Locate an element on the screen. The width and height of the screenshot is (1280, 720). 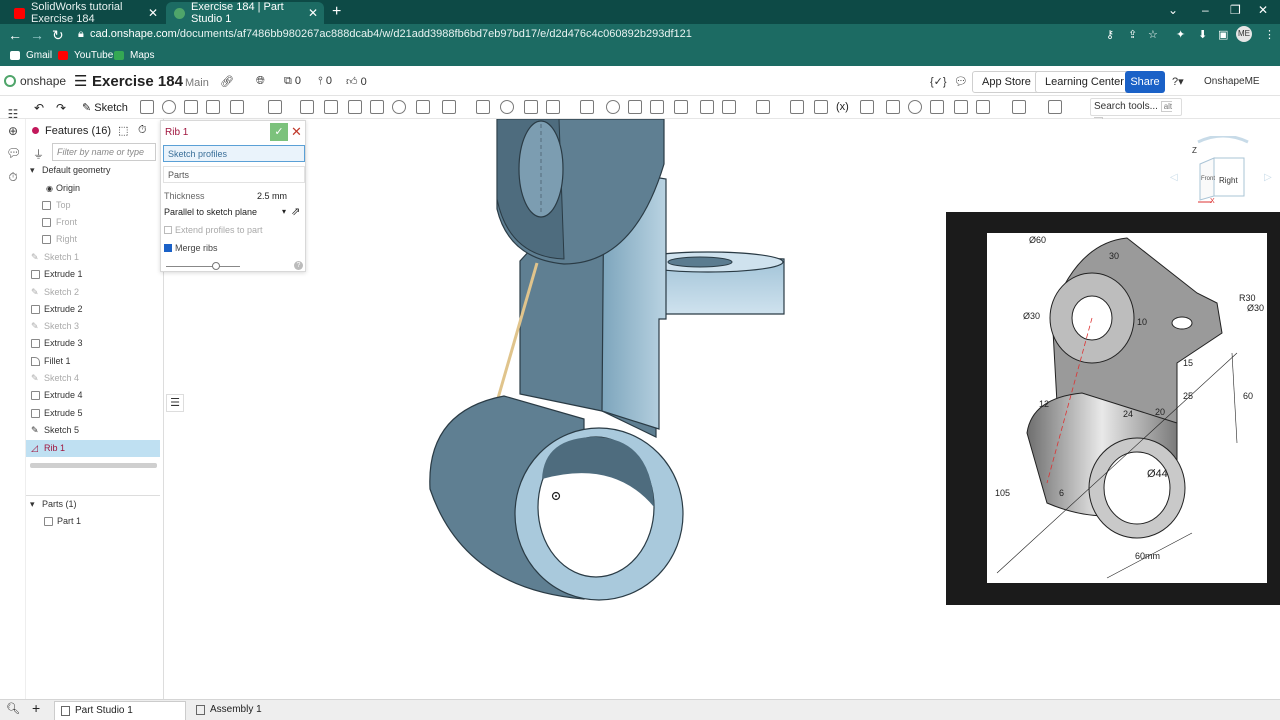
feature-item-extrude-1: Extrude 1 is located at coordinates (93, 274).